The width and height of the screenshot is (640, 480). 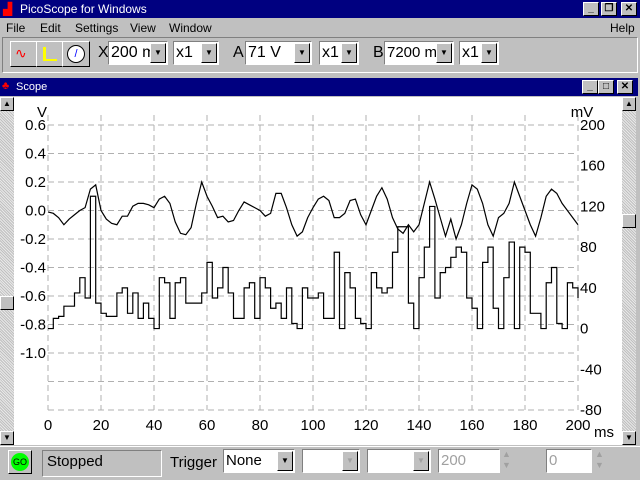 What do you see at coordinates (320, 9) in the screenshot?
I see `title-bar: ▟ PicoScope for Windows _ ❐ ✕` at bounding box center [320, 9].